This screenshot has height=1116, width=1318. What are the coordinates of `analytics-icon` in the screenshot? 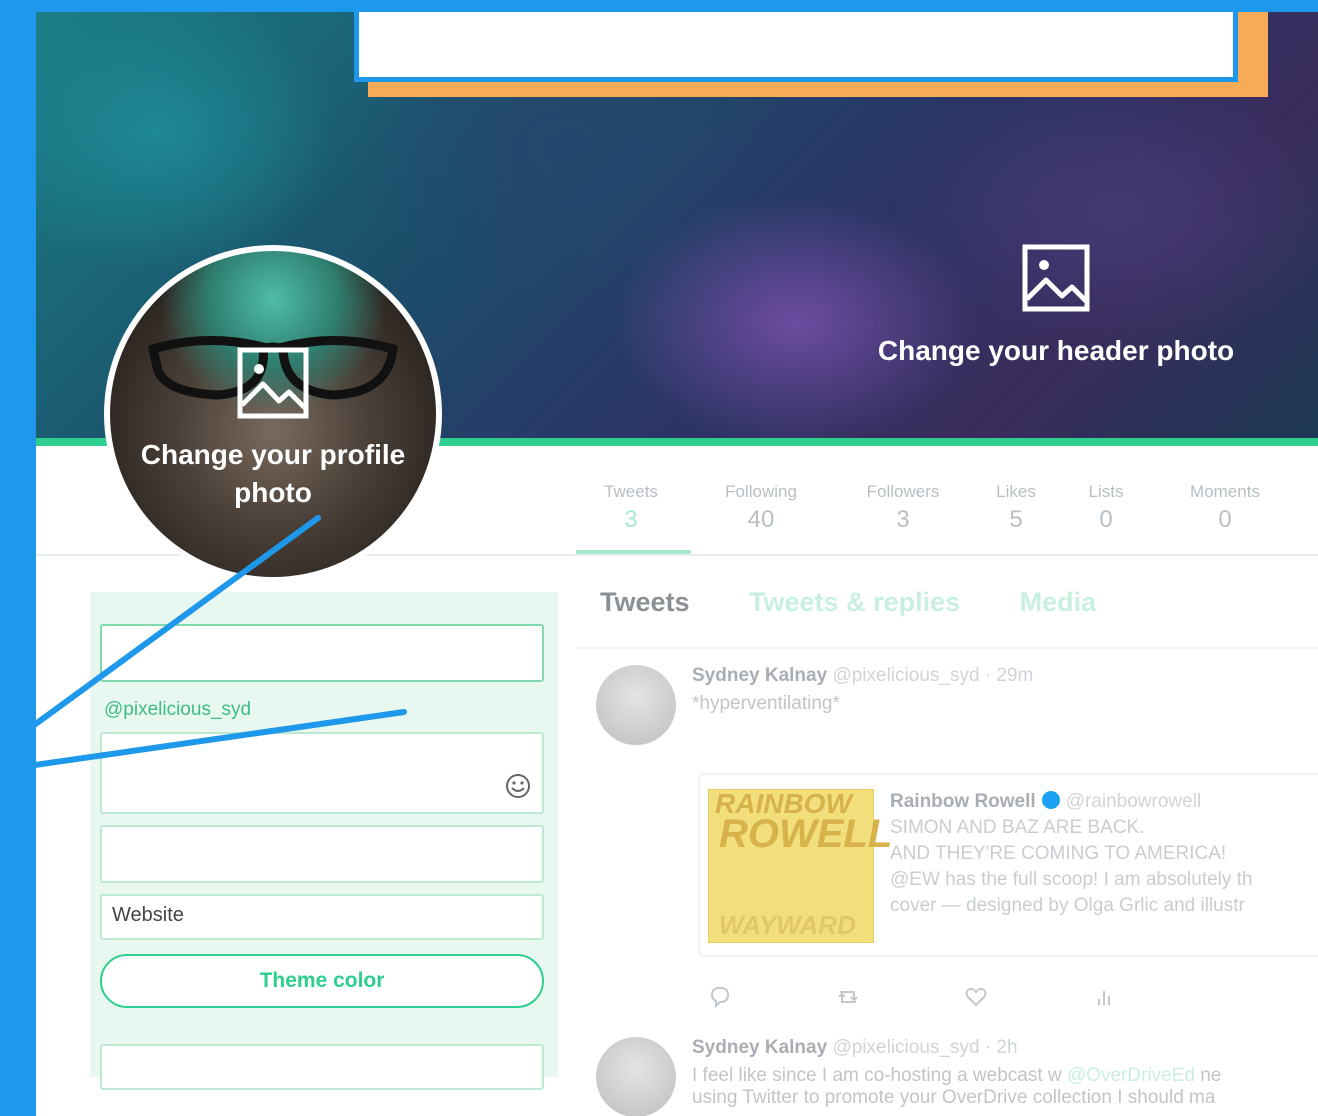 It's located at (1104, 997).